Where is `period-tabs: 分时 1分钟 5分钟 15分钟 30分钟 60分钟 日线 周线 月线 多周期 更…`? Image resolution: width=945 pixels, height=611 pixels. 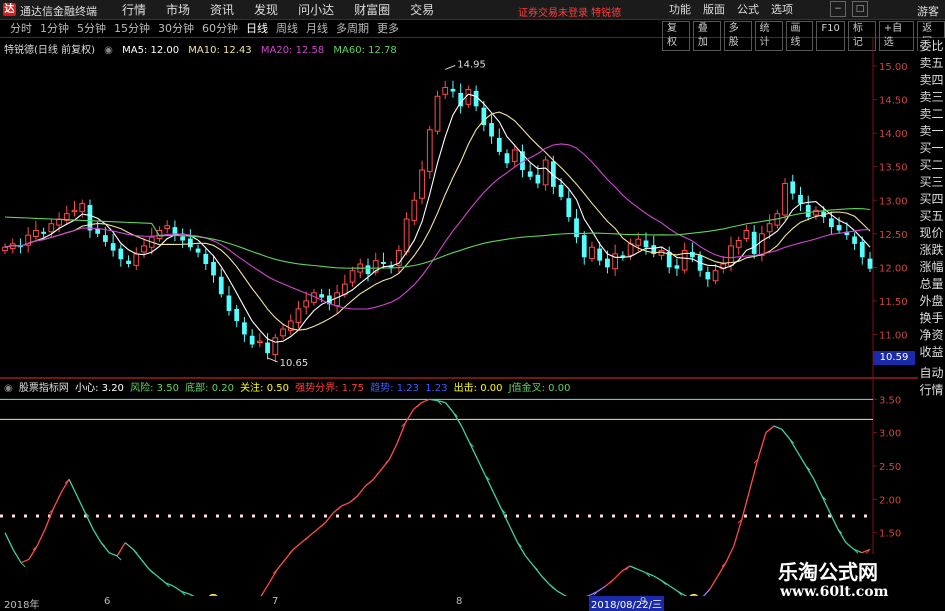
period-tabs: 分时 1分钟 5分钟 15分钟 30分钟 60分钟 日线 周线 月线 多周期 更… is located at coordinates (204, 29).